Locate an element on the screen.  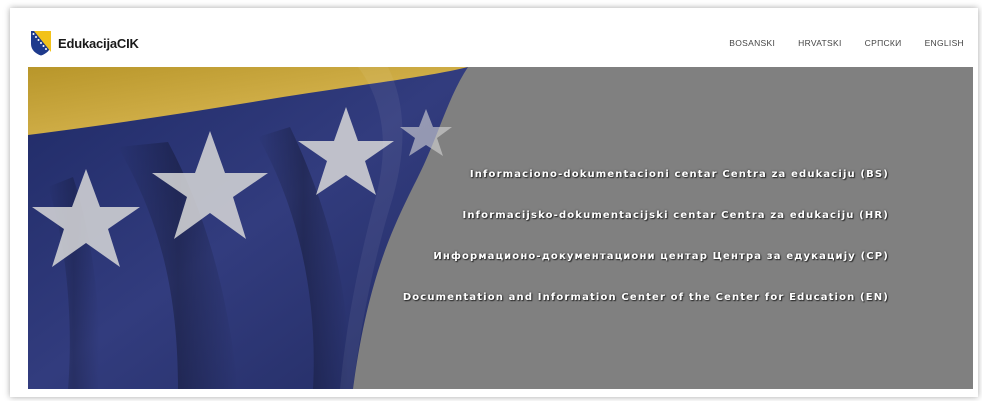
brand-name: EdukacijaCIK is located at coordinates (98, 43).